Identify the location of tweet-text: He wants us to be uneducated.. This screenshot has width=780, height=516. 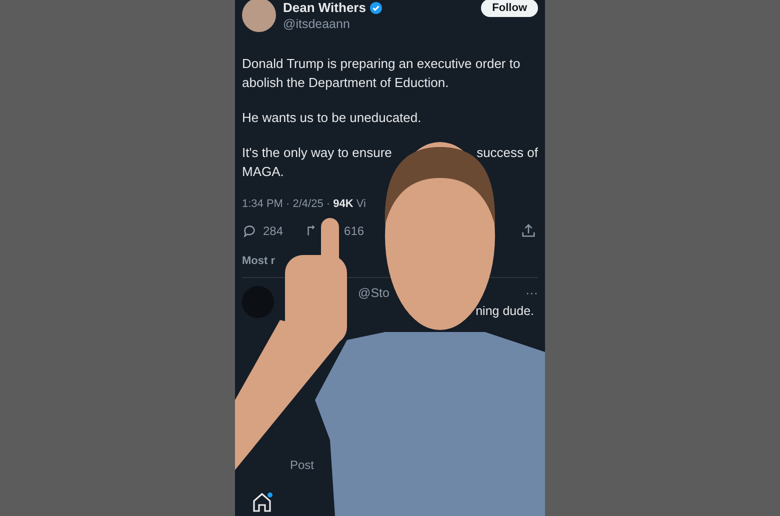
(332, 118).